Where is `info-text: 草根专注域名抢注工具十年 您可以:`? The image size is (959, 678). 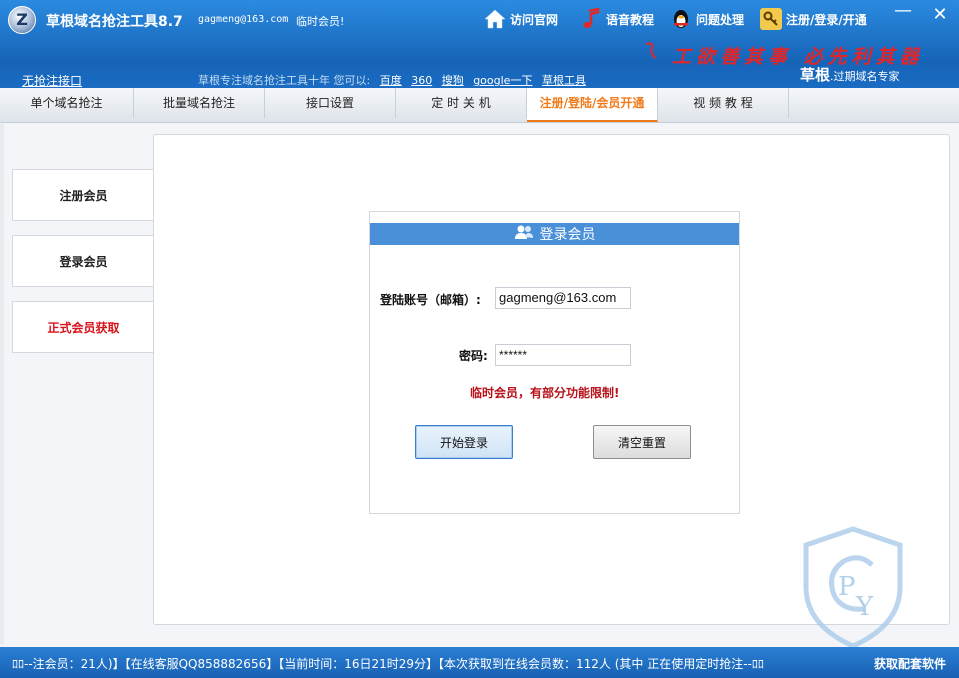 info-text: 草根专注域名抢注工具十年 您可以: is located at coordinates (284, 80).